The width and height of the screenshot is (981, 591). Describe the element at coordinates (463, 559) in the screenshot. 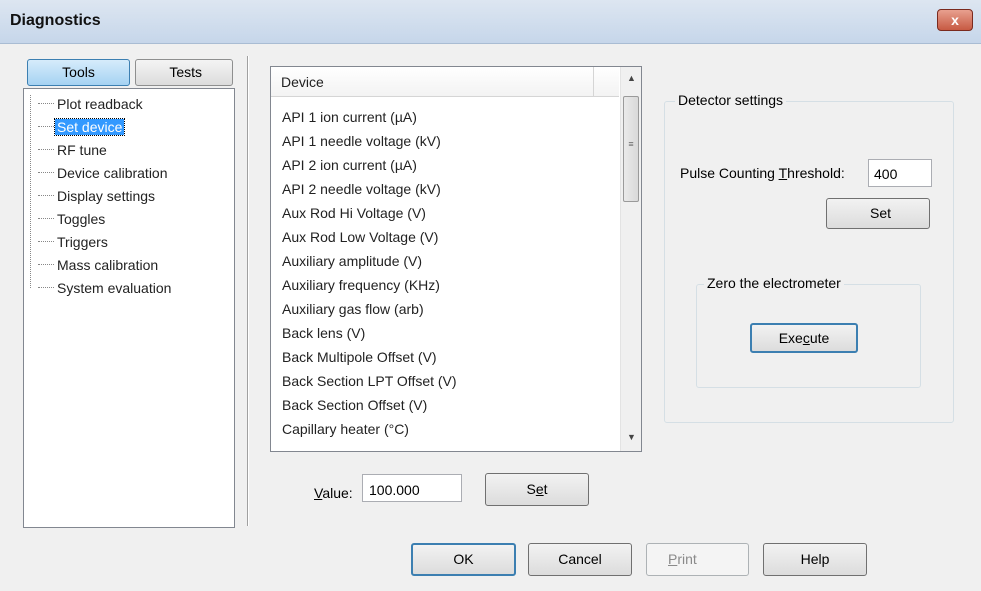

I see `ok-button: OK` at that location.